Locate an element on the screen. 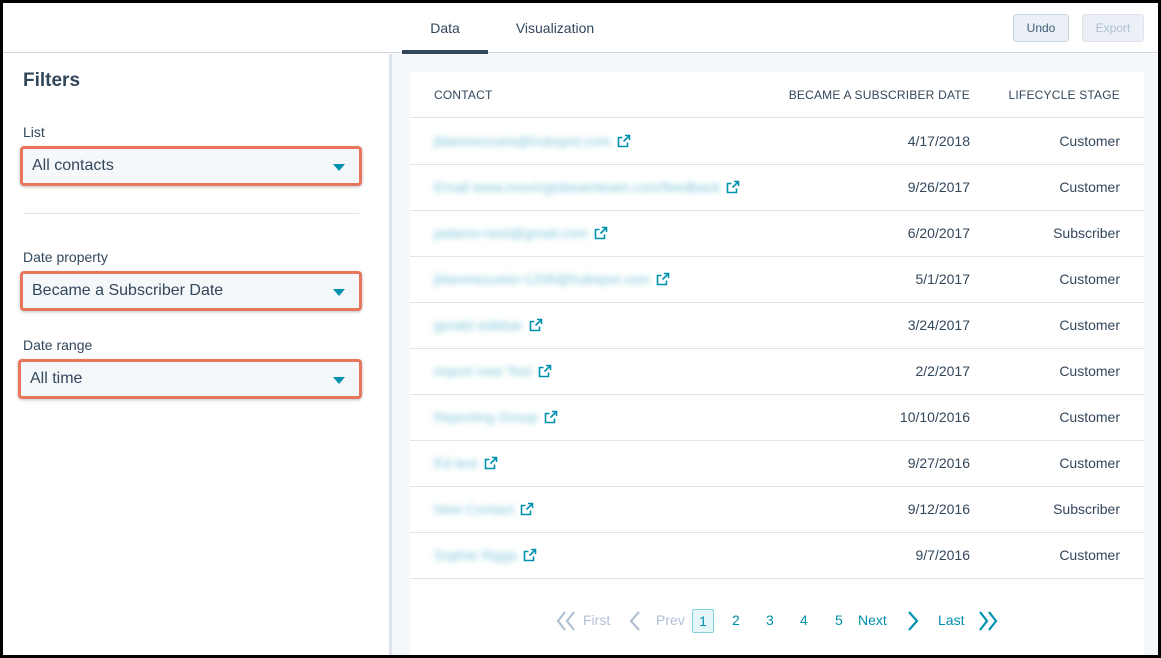  column-header-lifecycle-stage: LIFECYCLE STAGE is located at coordinates (1064, 95).